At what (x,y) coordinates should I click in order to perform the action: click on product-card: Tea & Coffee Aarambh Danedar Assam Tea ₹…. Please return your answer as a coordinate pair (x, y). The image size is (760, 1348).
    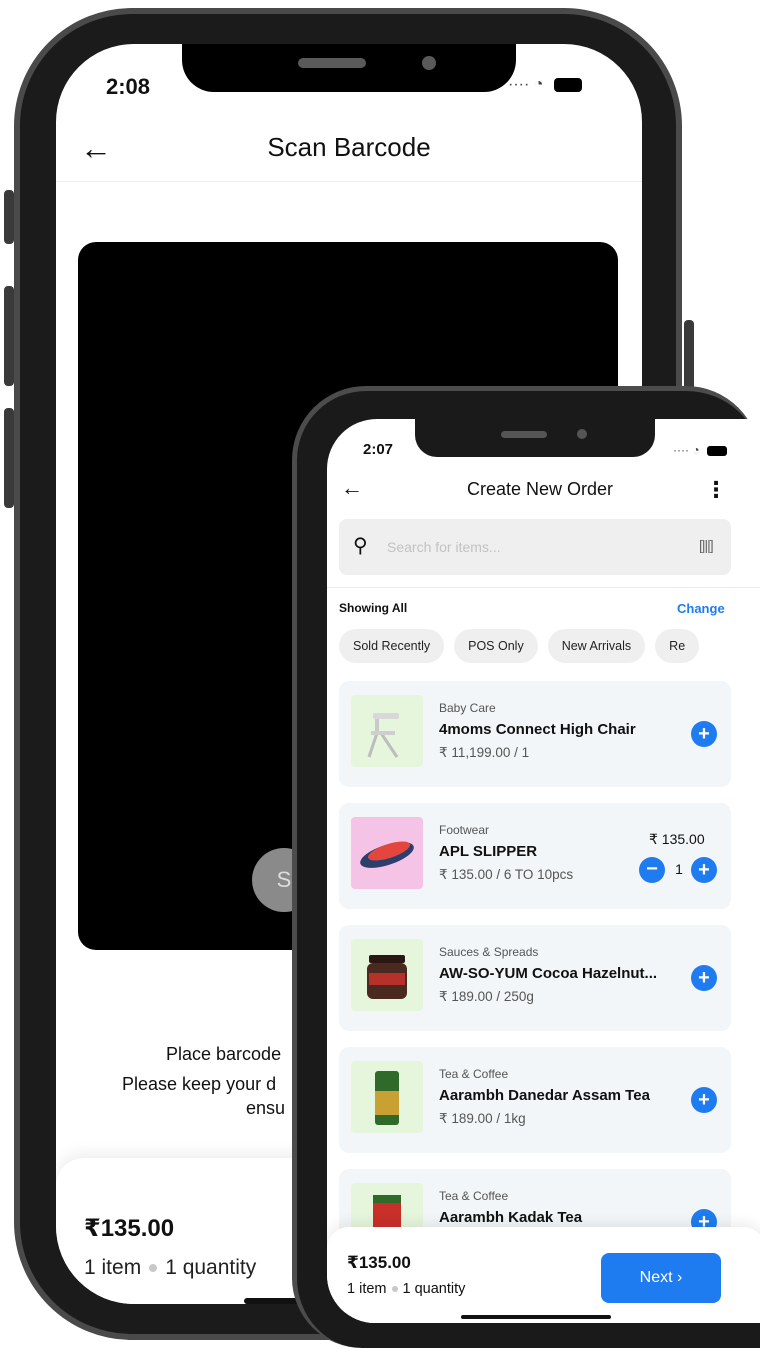
    Looking at the image, I should click on (535, 1100).